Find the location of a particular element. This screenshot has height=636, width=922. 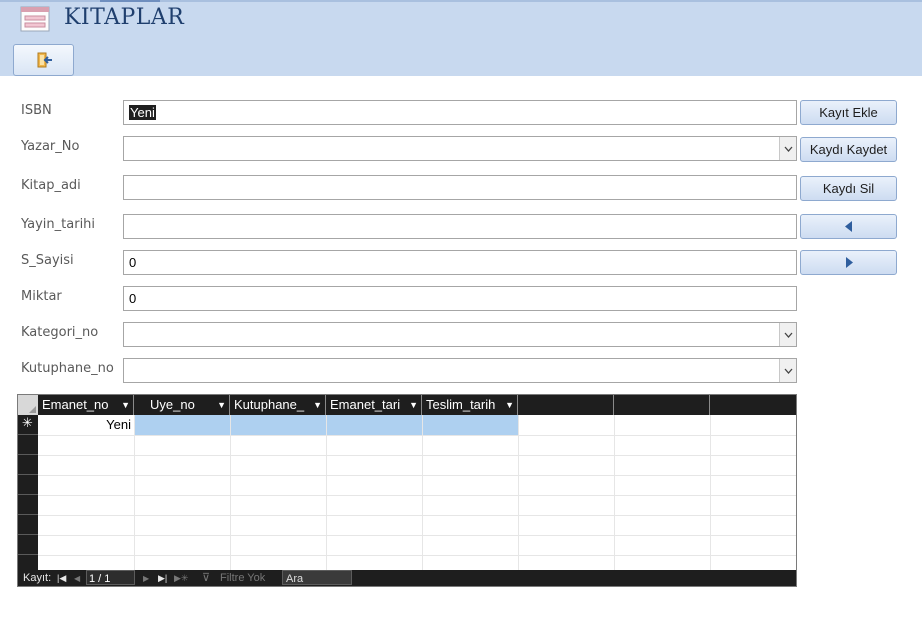

save-record-button: Kaydı Kaydet is located at coordinates (848, 149).